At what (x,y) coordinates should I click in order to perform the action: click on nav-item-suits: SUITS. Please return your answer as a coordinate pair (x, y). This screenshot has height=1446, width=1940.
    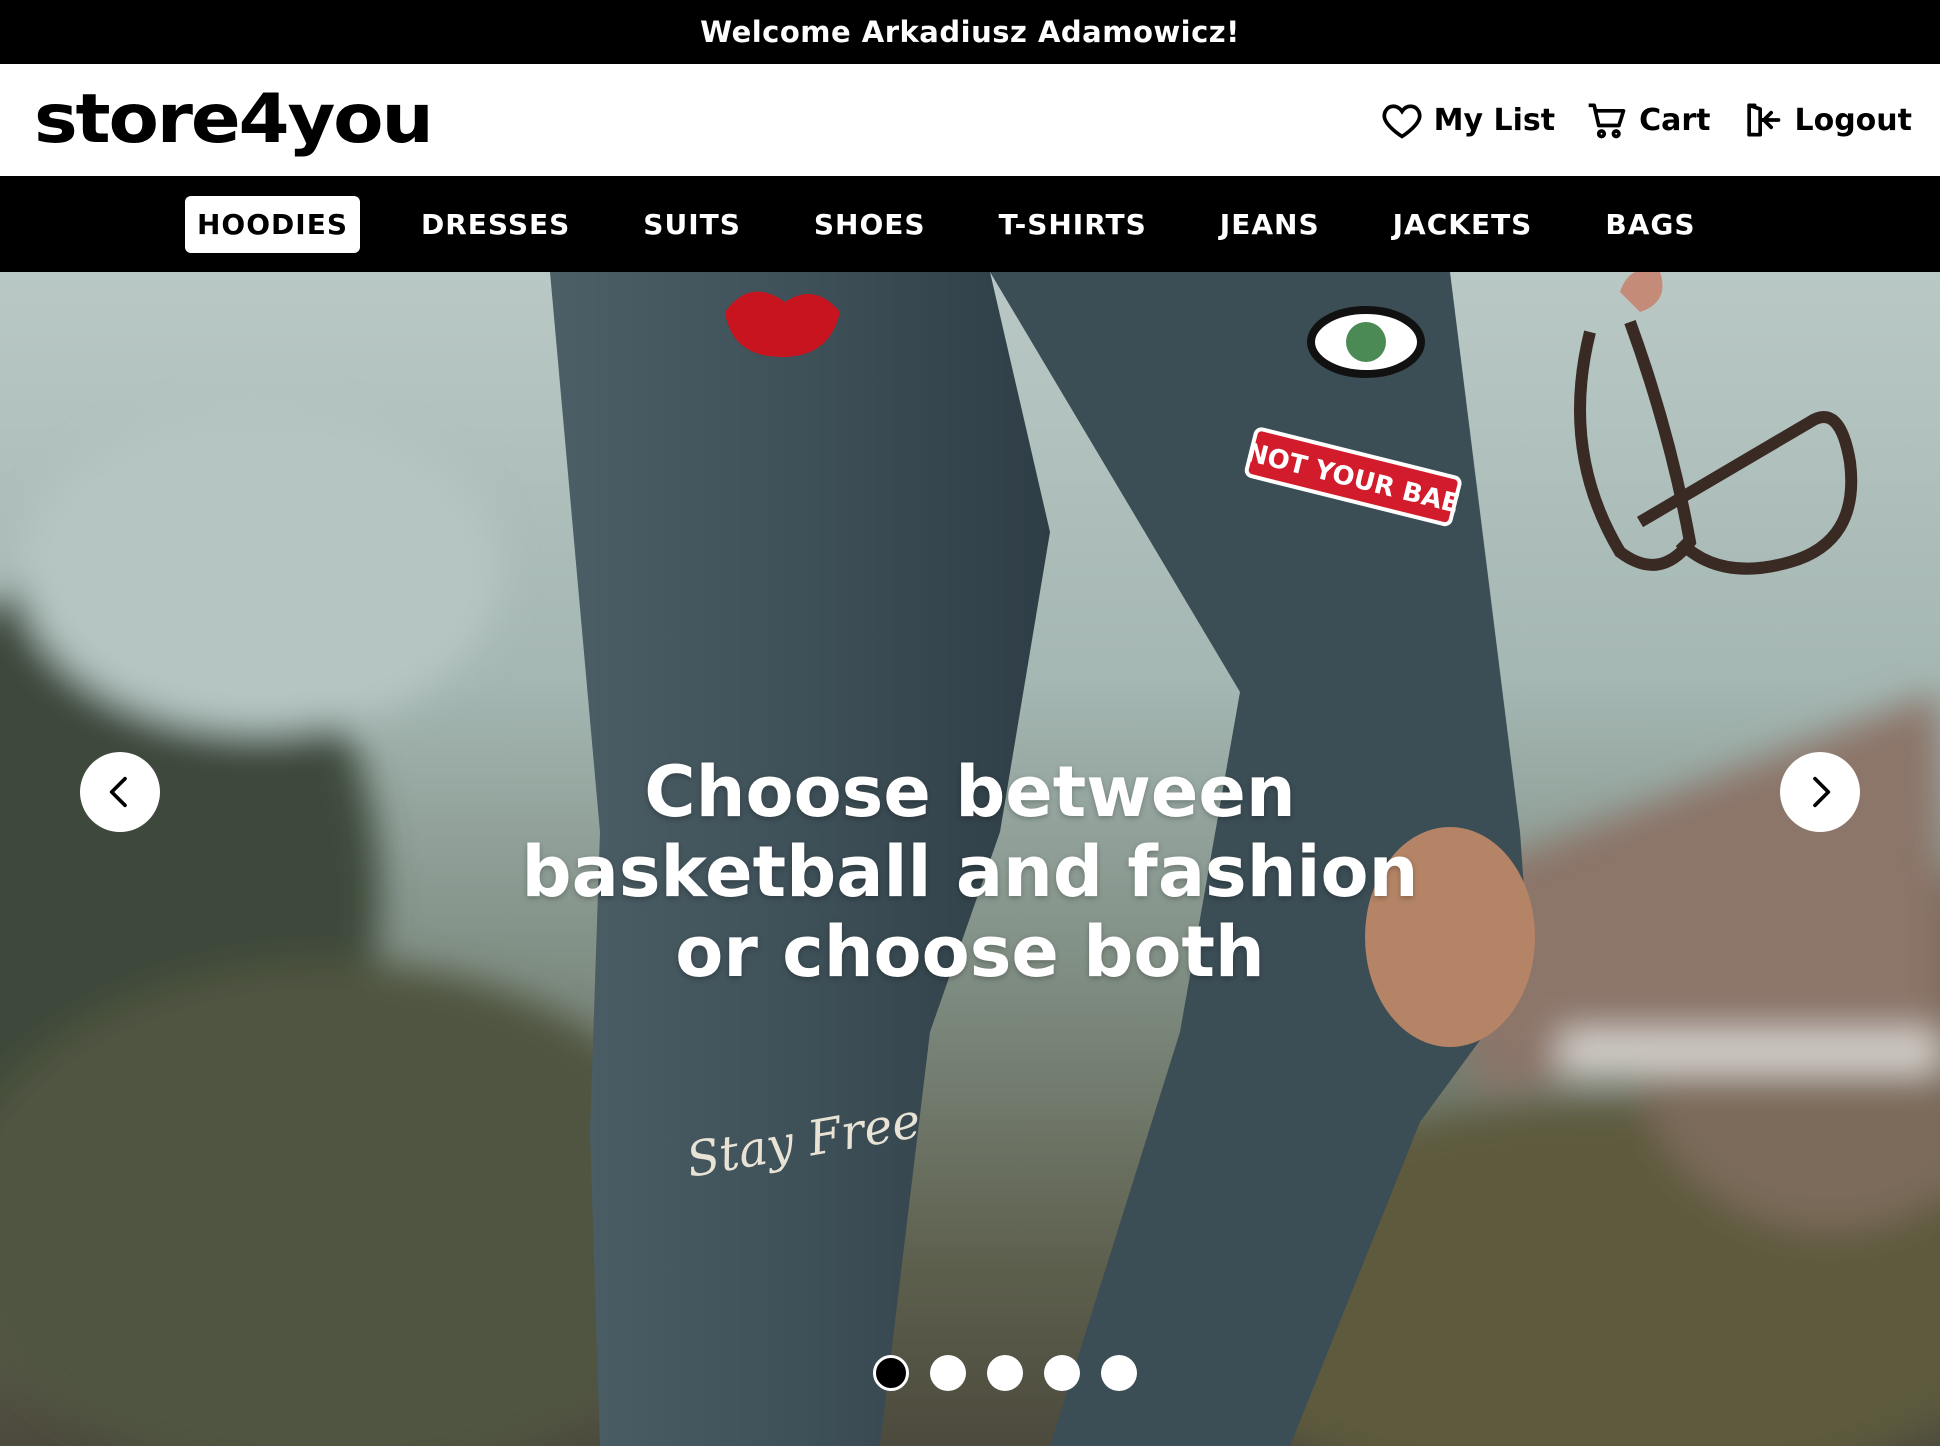
    Looking at the image, I should click on (692, 224).